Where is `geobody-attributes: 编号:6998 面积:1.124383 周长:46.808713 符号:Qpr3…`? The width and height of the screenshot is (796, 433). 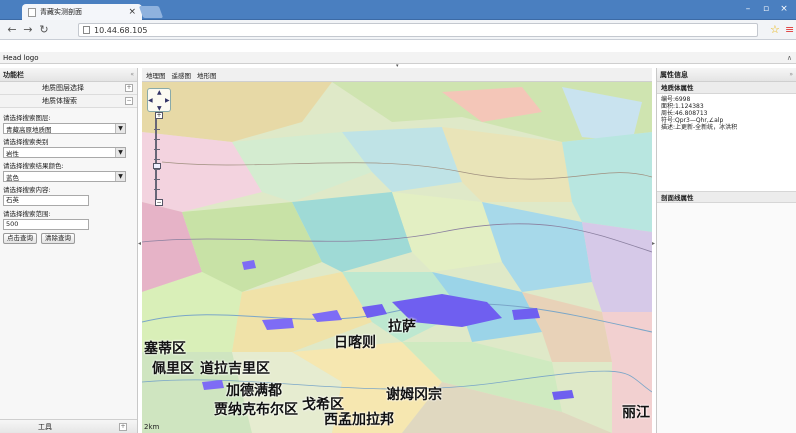
geobody-attributes: 编号:6998 面积:1.124383 周长:46.808713 符号:Qpr3… is located at coordinates (726, 142).